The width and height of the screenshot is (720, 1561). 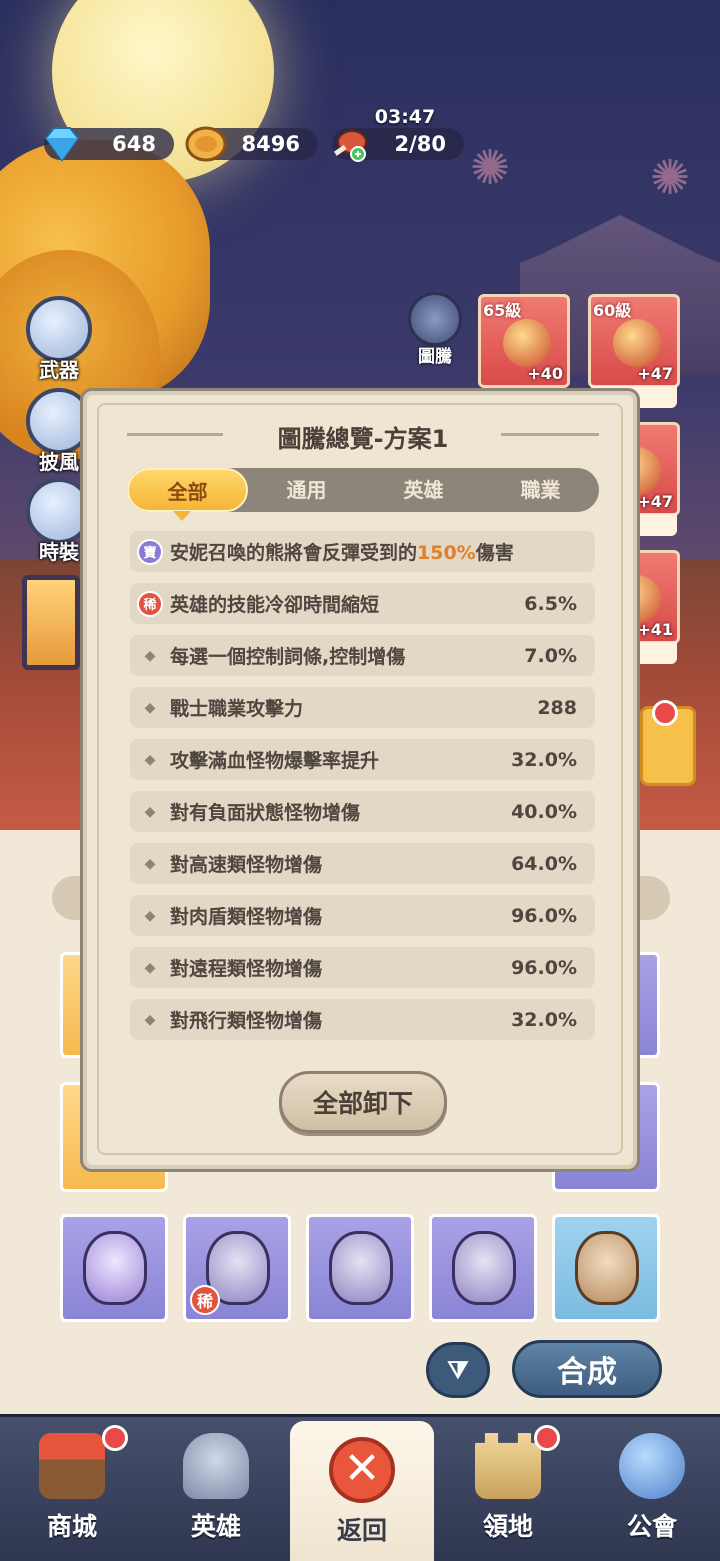 What do you see at coordinates (423, 490) in the screenshot?
I see `tab-hero: 英雄` at bounding box center [423, 490].